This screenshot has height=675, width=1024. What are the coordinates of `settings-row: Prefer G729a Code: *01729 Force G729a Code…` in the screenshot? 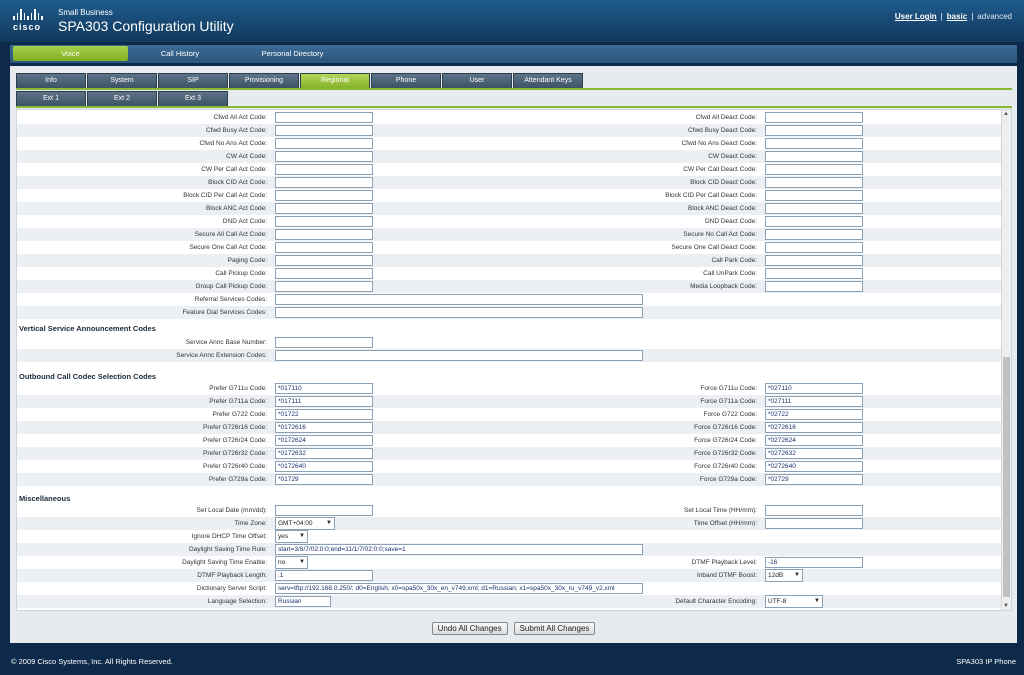 It's located at (509, 479).